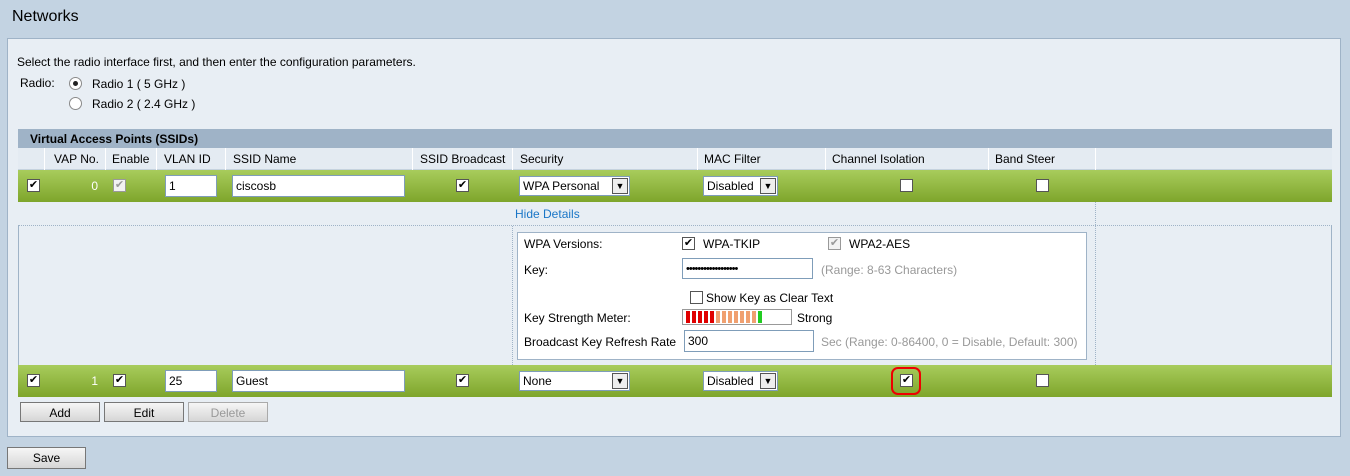 The height and width of the screenshot is (476, 1350). Describe the element at coordinates (547, 214) in the screenshot. I see `hide-details-link: Hide Details` at that location.